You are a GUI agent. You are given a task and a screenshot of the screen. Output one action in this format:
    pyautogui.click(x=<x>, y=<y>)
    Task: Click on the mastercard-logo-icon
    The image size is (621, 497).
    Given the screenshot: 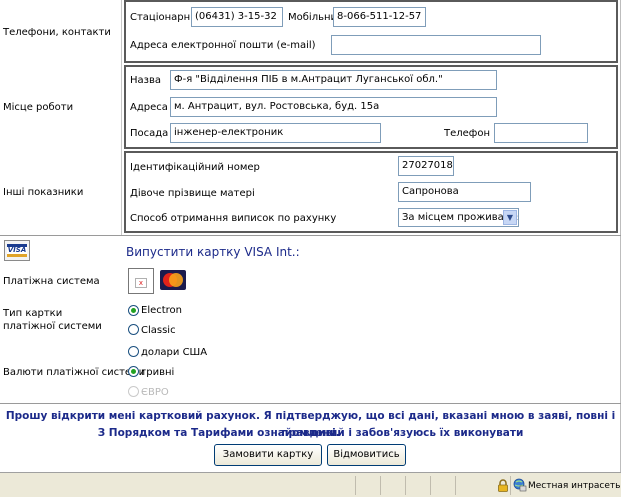 What is the action you would take?
    pyautogui.click(x=173, y=280)
    